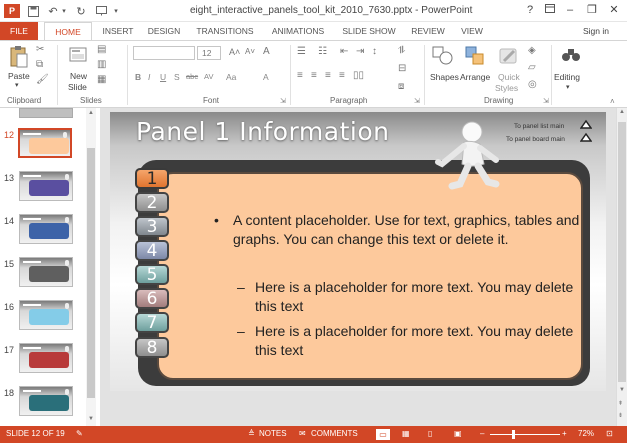 The width and height of the screenshot is (627, 443). I want to click on zoom-level: 72%, so click(586, 433).